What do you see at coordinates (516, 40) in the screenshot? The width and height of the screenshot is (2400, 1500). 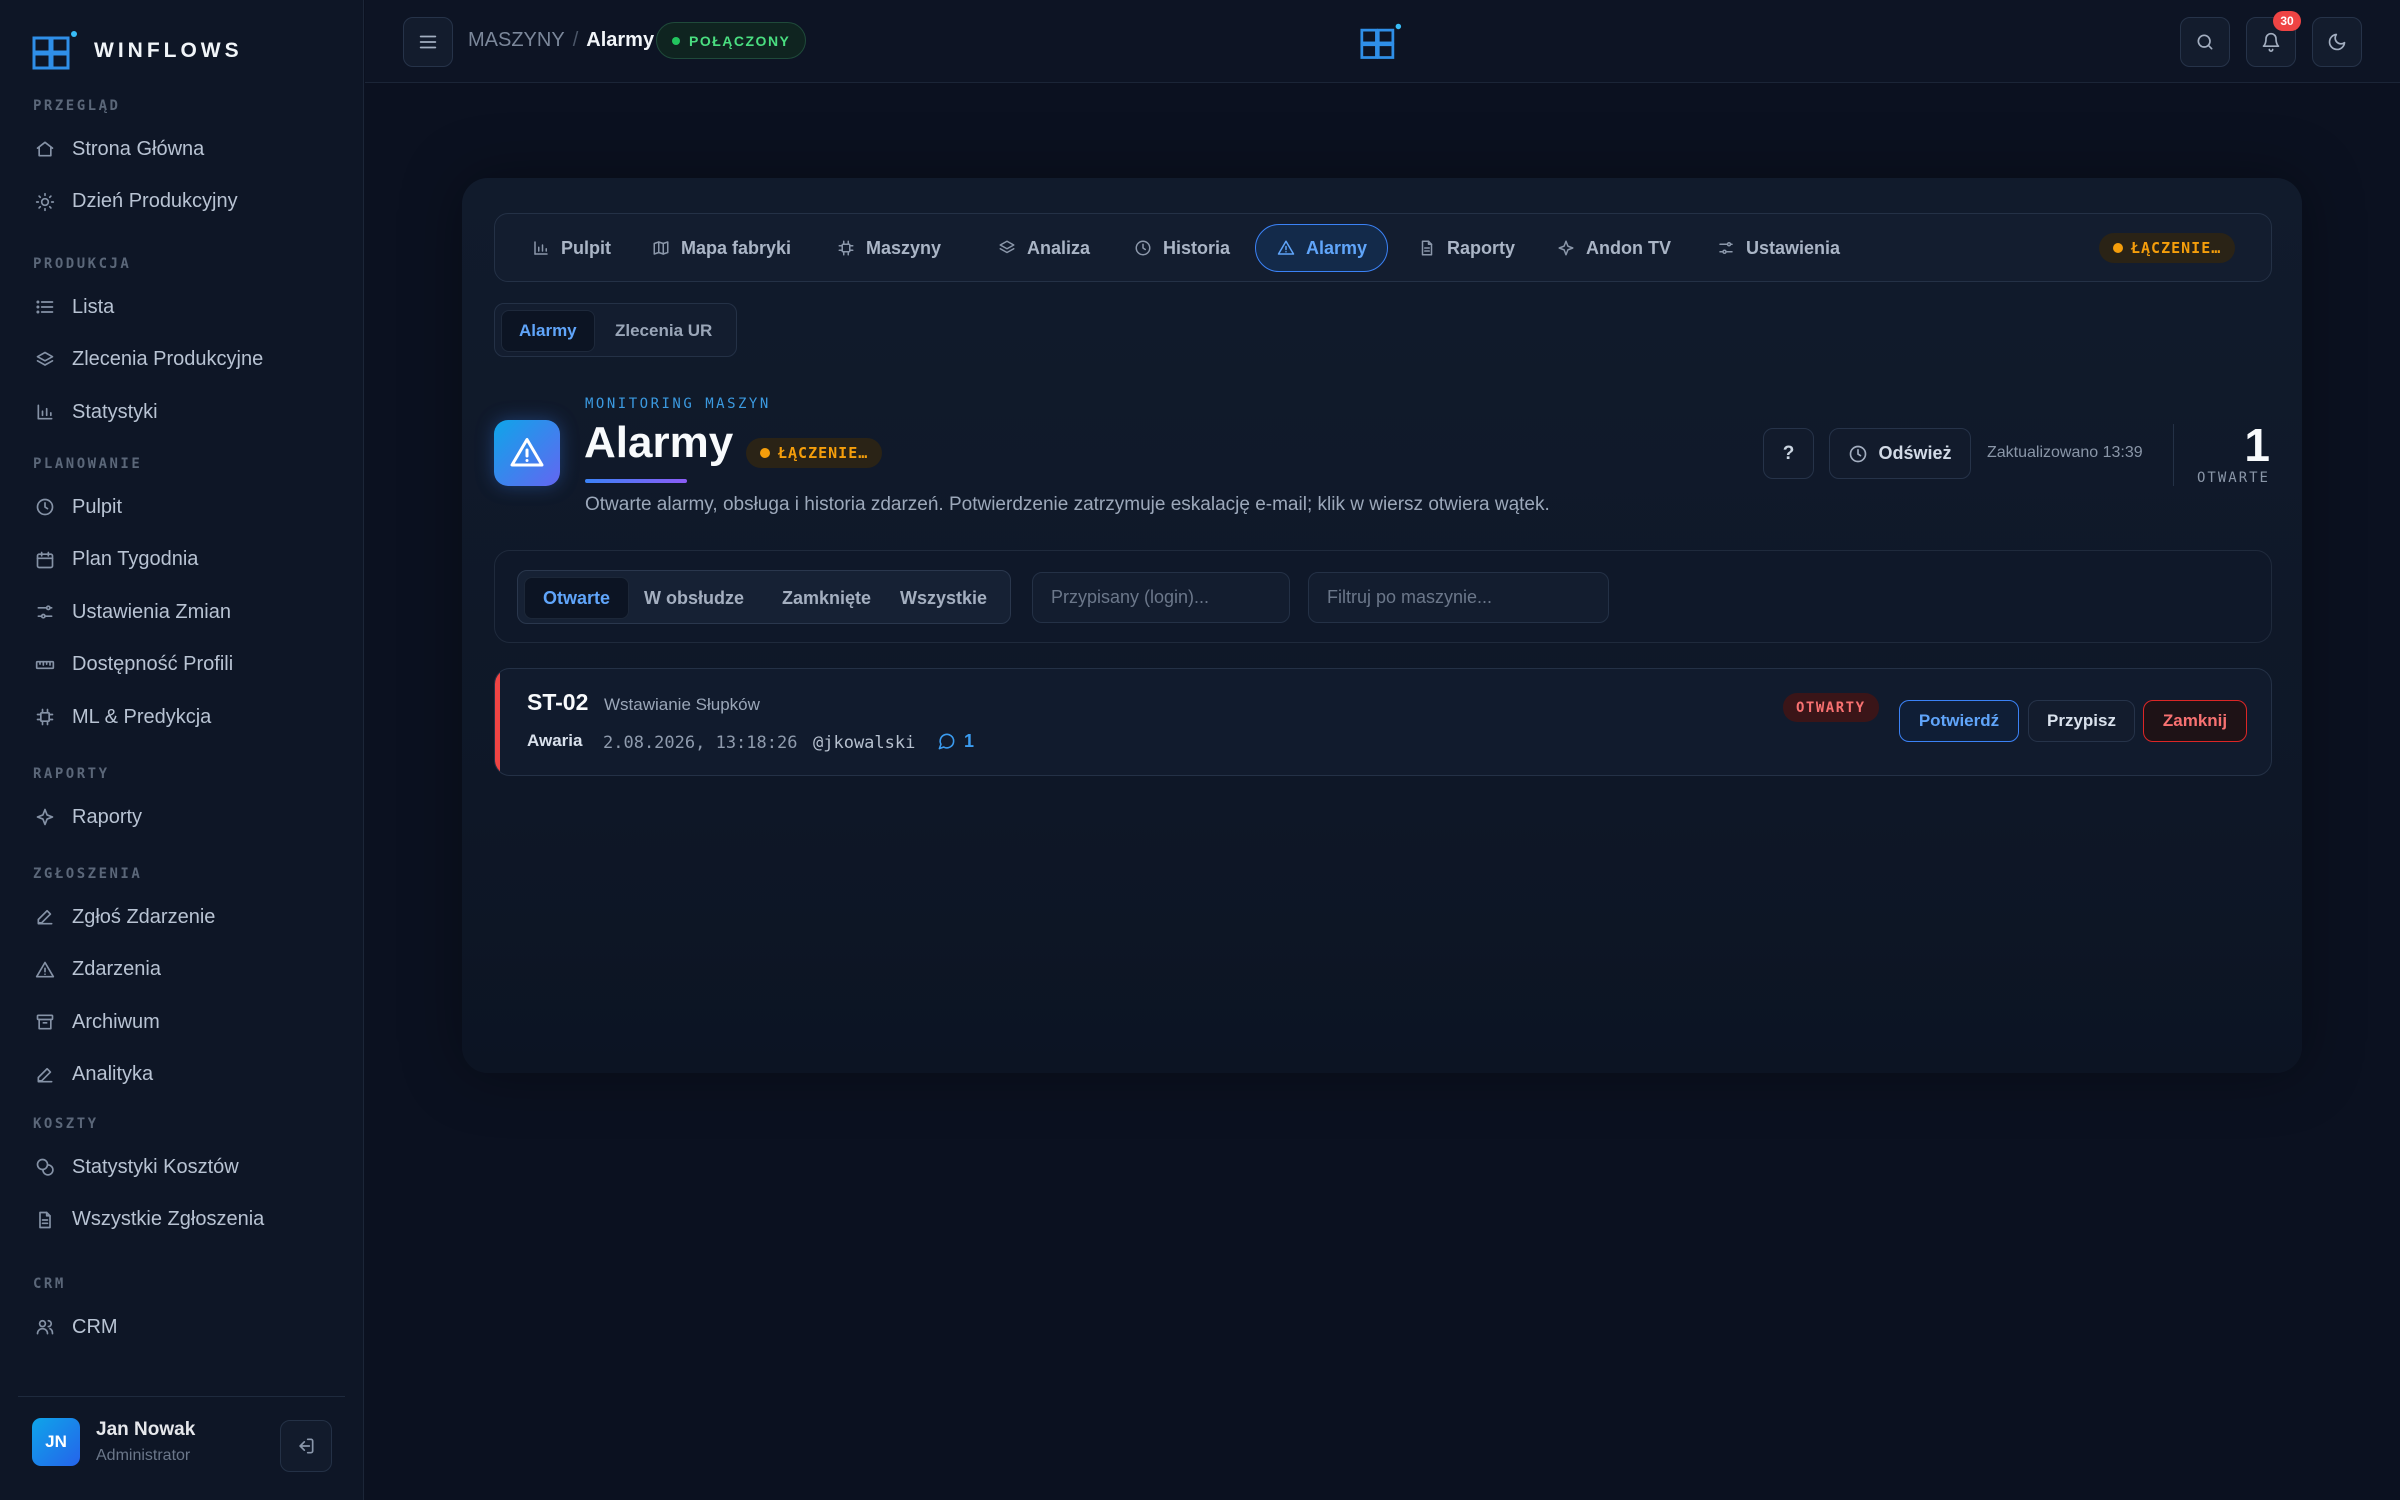 I see `breadcrumb-parent: MASZYNY` at bounding box center [516, 40].